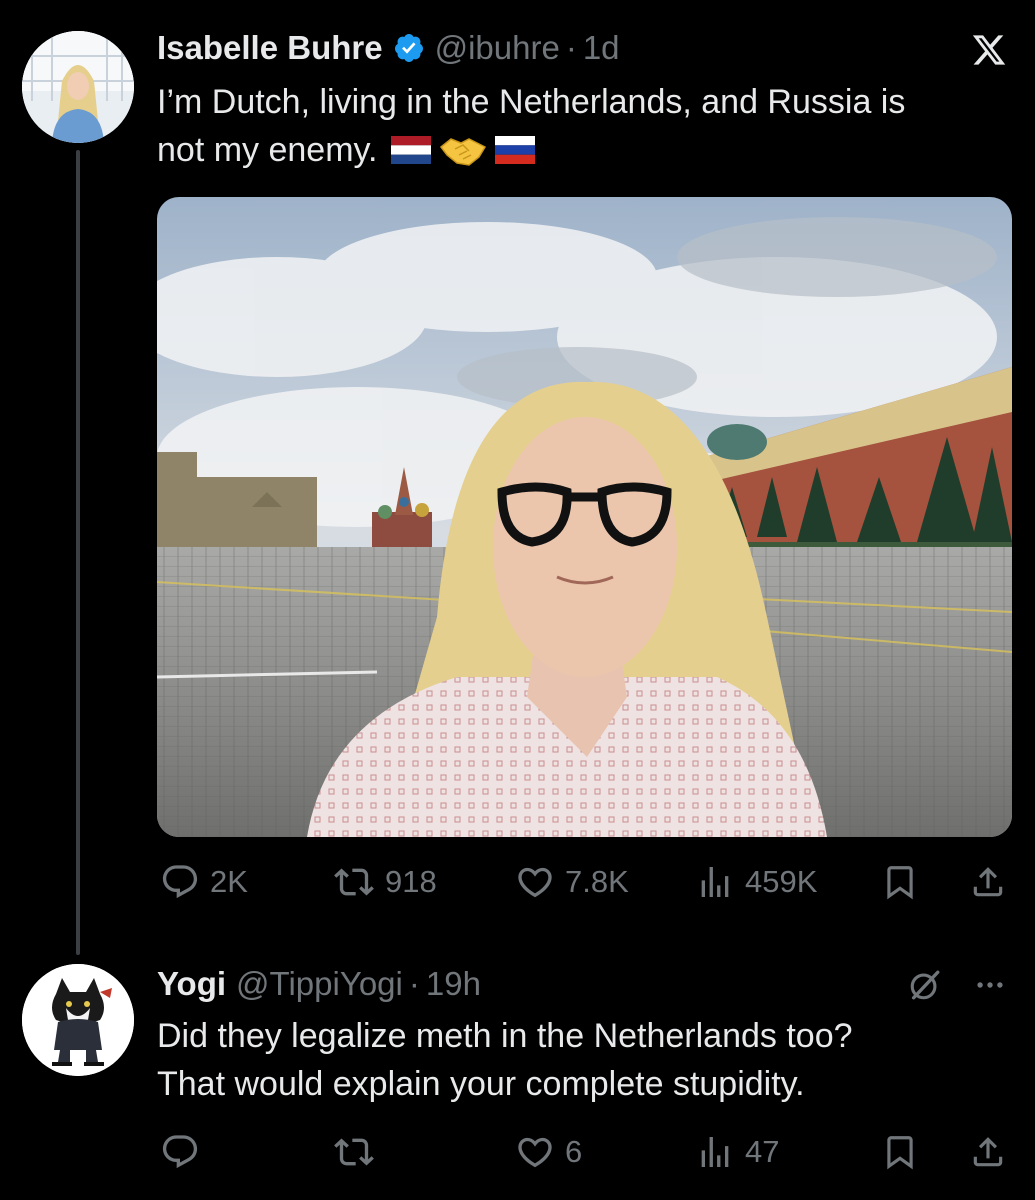  I want to click on like-button: 7.8K, so click(572, 882).